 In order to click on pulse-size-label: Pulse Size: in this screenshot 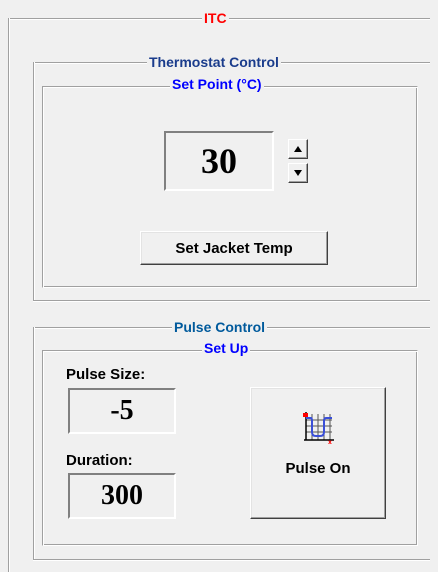, I will do `click(106, 374)`.